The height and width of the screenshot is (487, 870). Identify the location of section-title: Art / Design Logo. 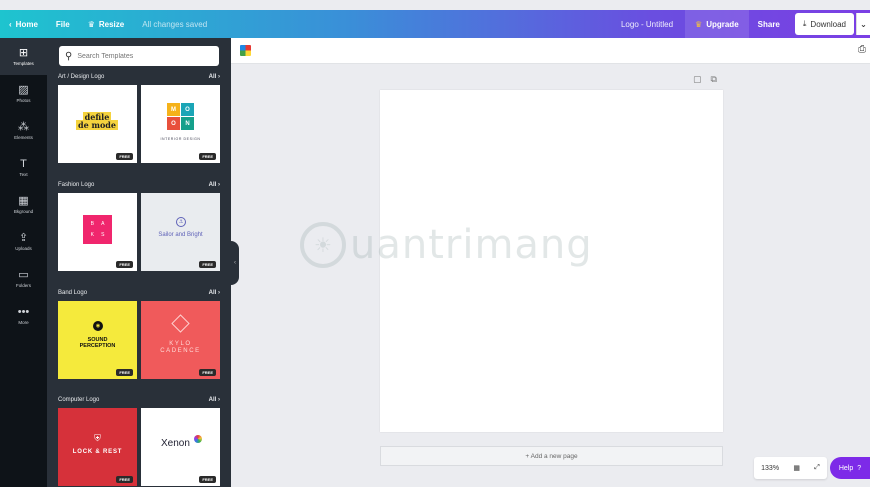
(81, 77).